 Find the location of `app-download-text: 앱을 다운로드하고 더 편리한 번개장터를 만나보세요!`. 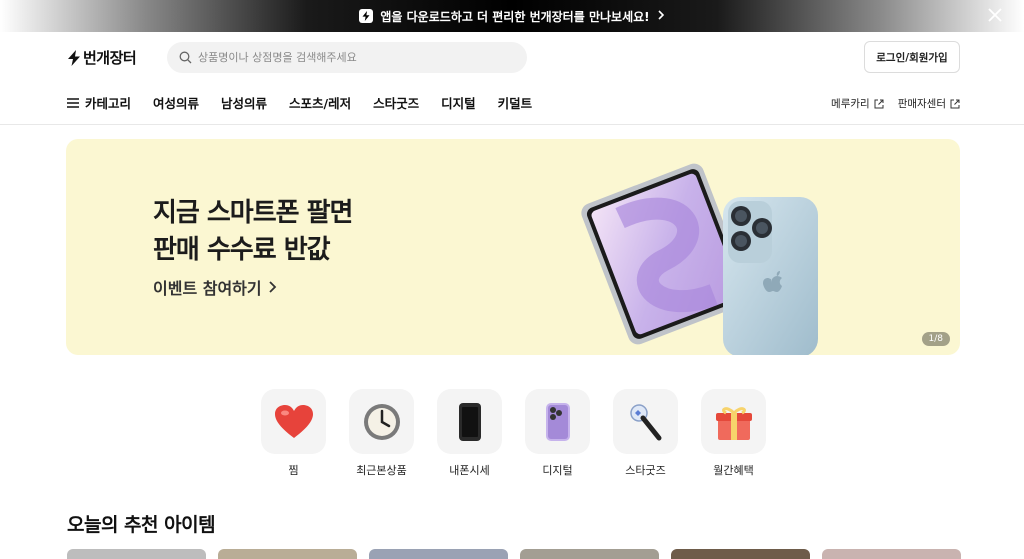

app-download-text: 앱을 다운로드하고 더 편리한 번개장터를 만나보세요! is located at coordinates (515, 16).